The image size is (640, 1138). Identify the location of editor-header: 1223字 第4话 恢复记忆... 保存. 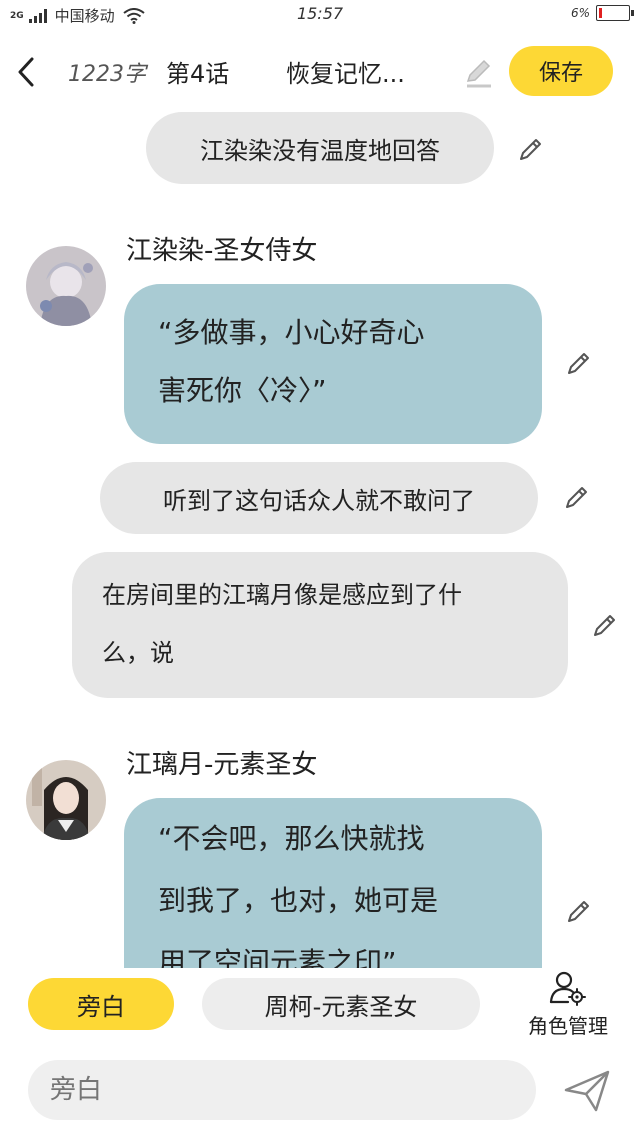
(320, 72).